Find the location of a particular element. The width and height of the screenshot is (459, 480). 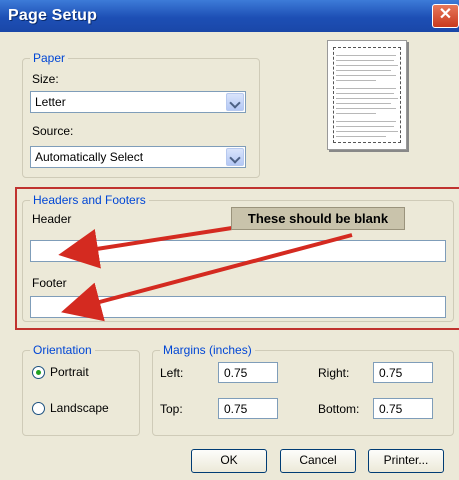

margins-legend: Margins (inches) is located at coordinates (207, 350).